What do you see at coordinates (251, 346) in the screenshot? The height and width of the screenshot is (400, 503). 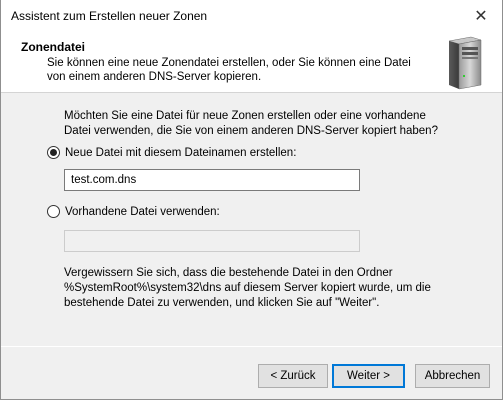 I see `footer-divider` at bounding box center [251, 346].